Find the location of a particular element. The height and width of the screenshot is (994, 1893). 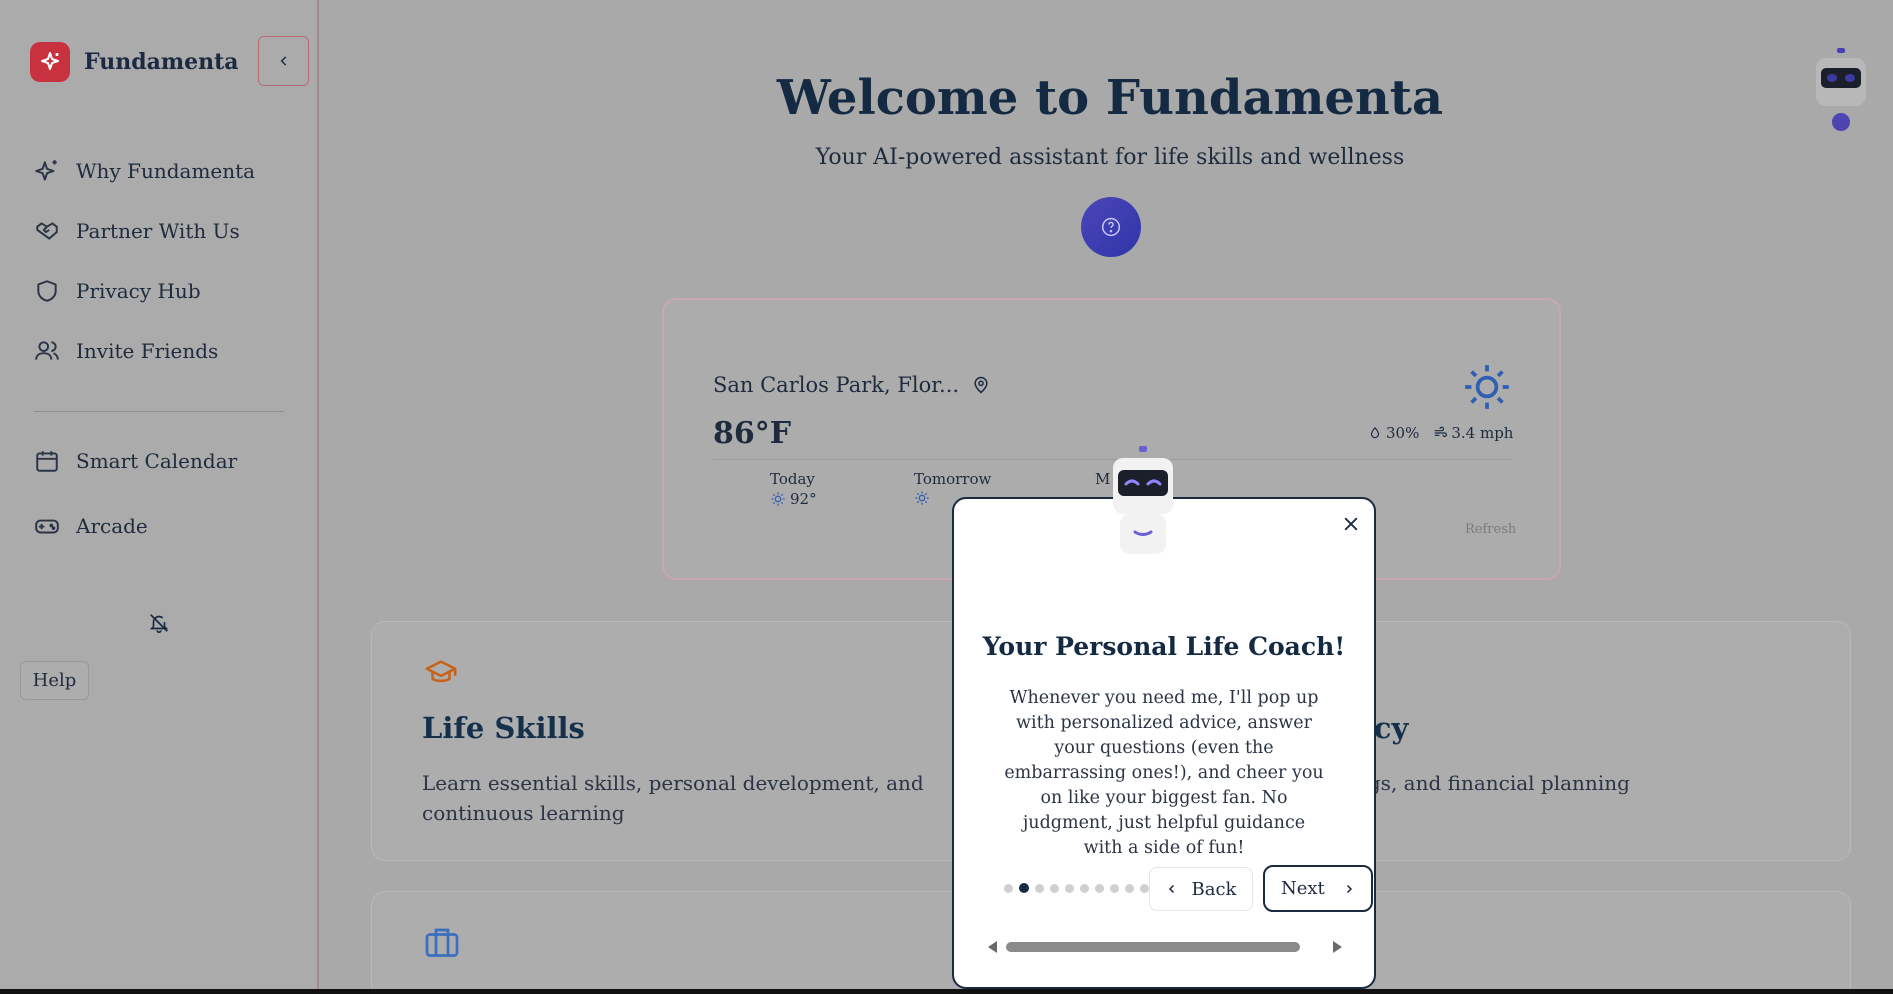

question-circle-icon is located at coordinates (1111, 227).